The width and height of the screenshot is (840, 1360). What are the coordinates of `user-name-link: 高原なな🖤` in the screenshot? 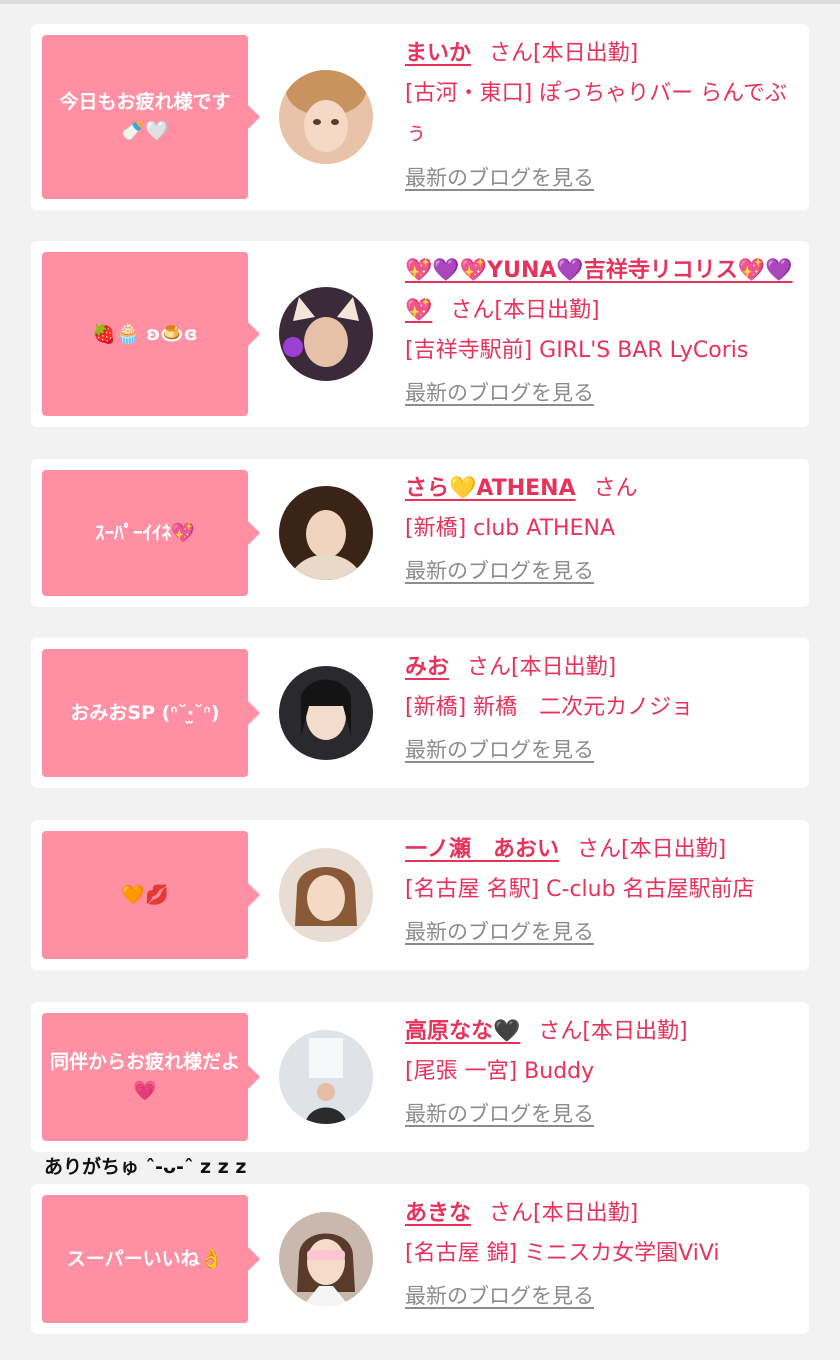 It's located at (462, 1031).